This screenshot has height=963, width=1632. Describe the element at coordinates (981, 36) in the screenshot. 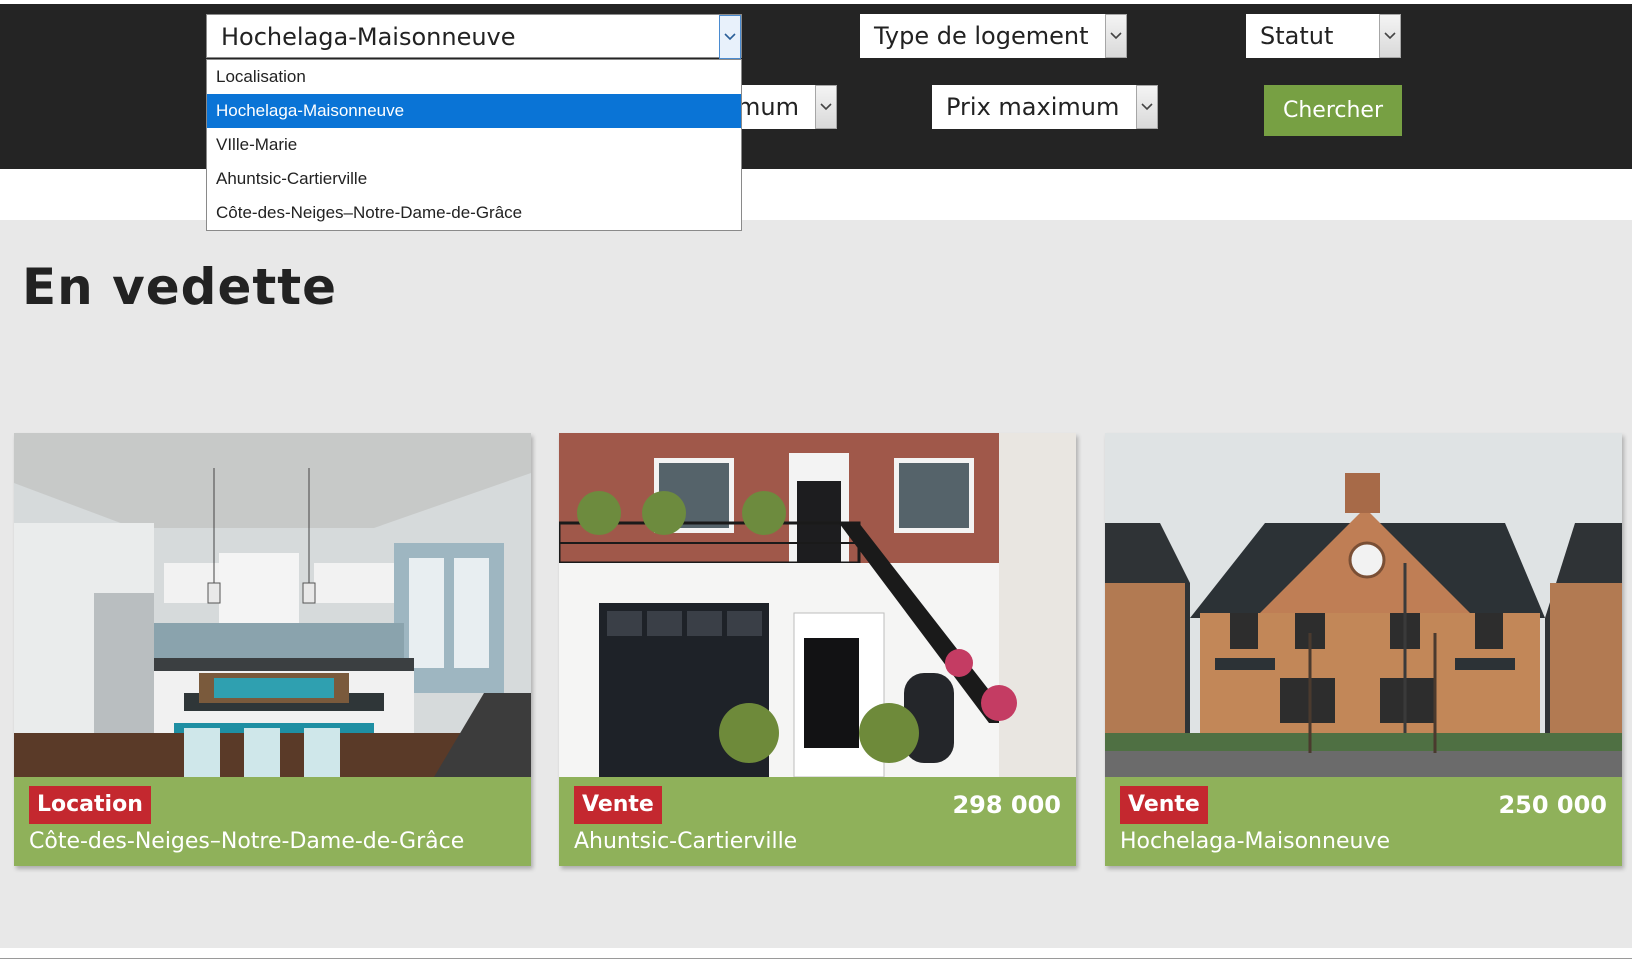

I see `housing-type-value: Type de logement` at that location.